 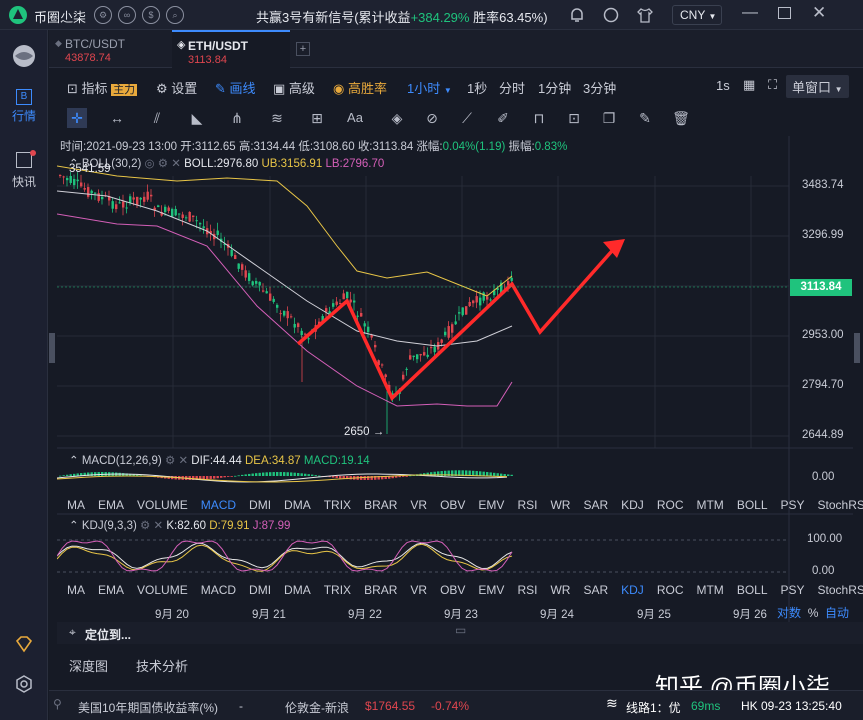 I want to click on pin-icon: ⚲, so click(x=57, y=704).